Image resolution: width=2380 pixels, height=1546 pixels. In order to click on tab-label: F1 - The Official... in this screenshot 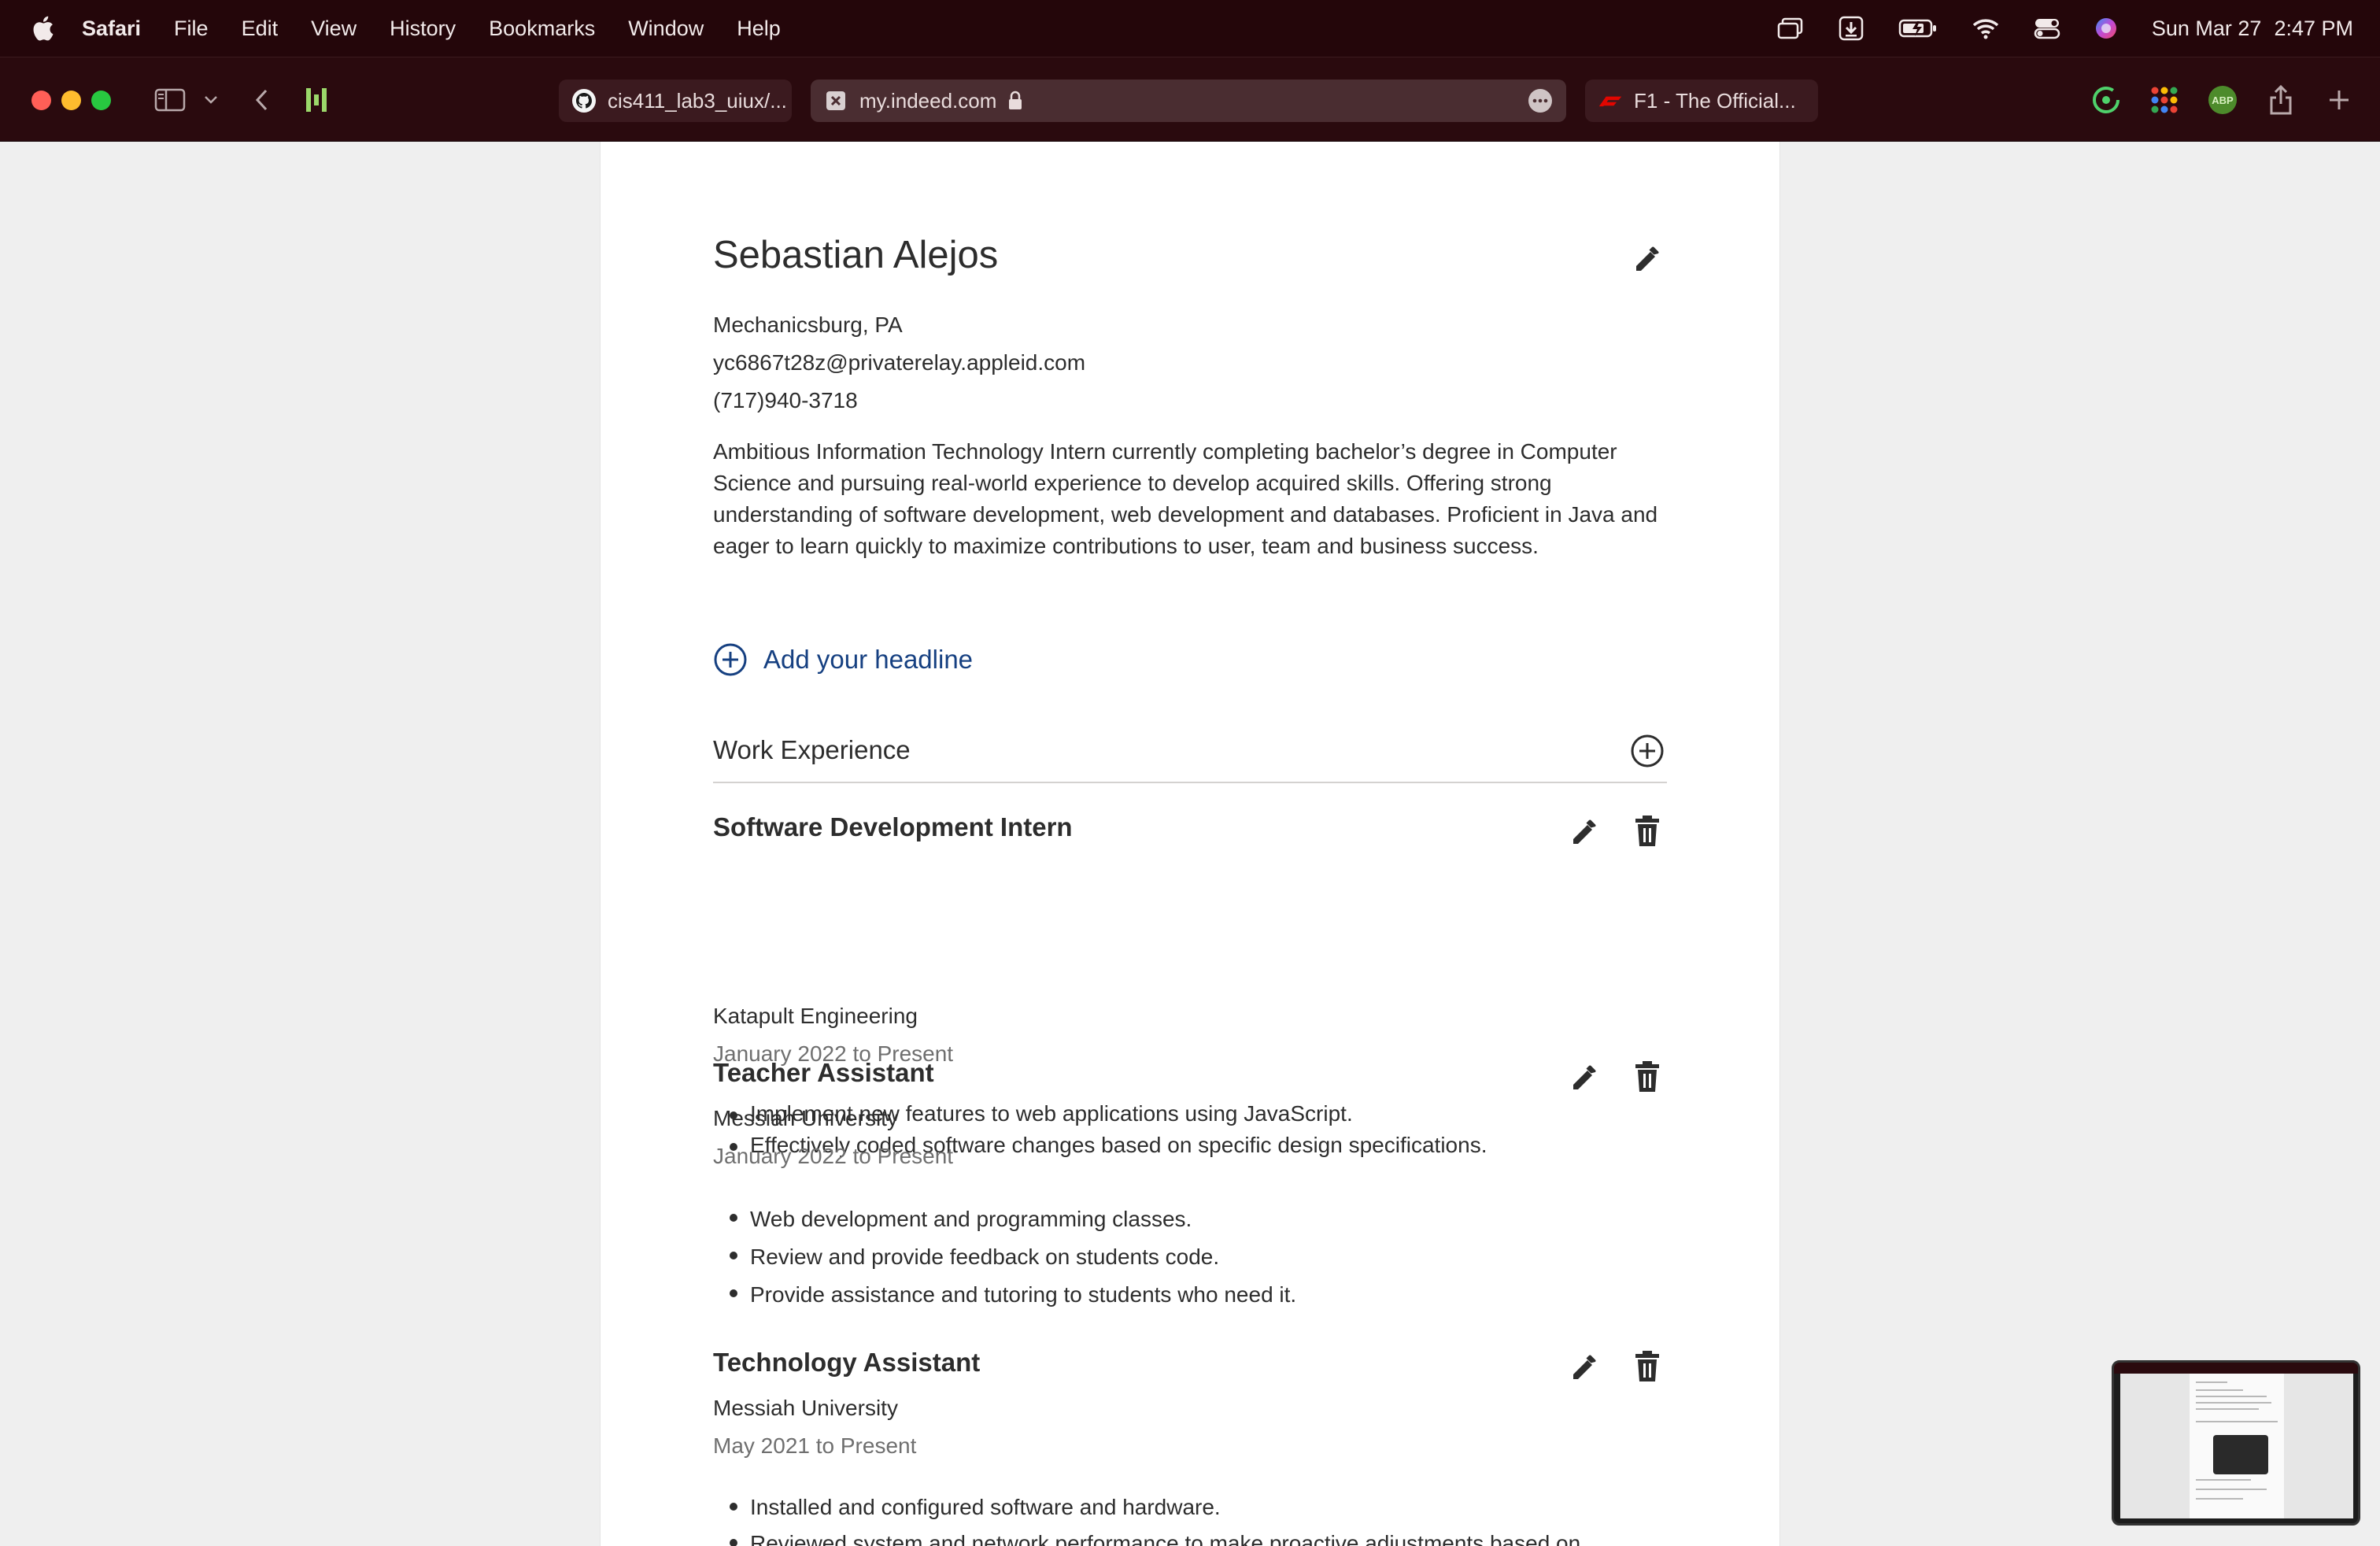, I will do `click(1715, 100)`.